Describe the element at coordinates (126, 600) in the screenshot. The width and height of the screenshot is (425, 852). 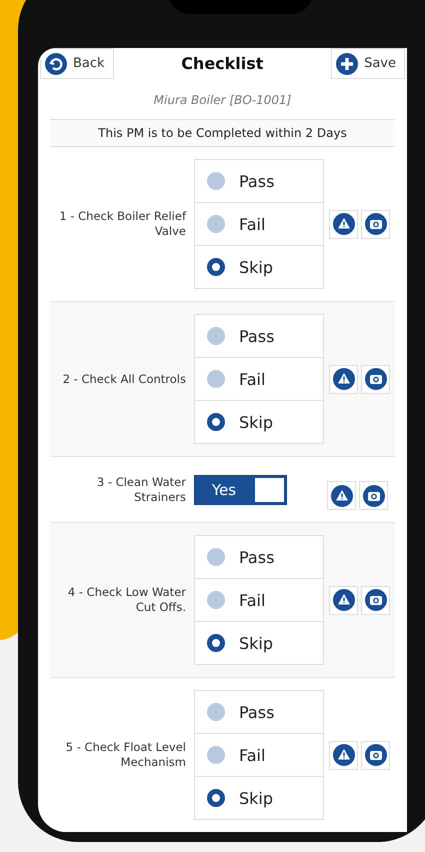
I see `item-label: 4 - Check Low Water Cut Offs.` at that location.